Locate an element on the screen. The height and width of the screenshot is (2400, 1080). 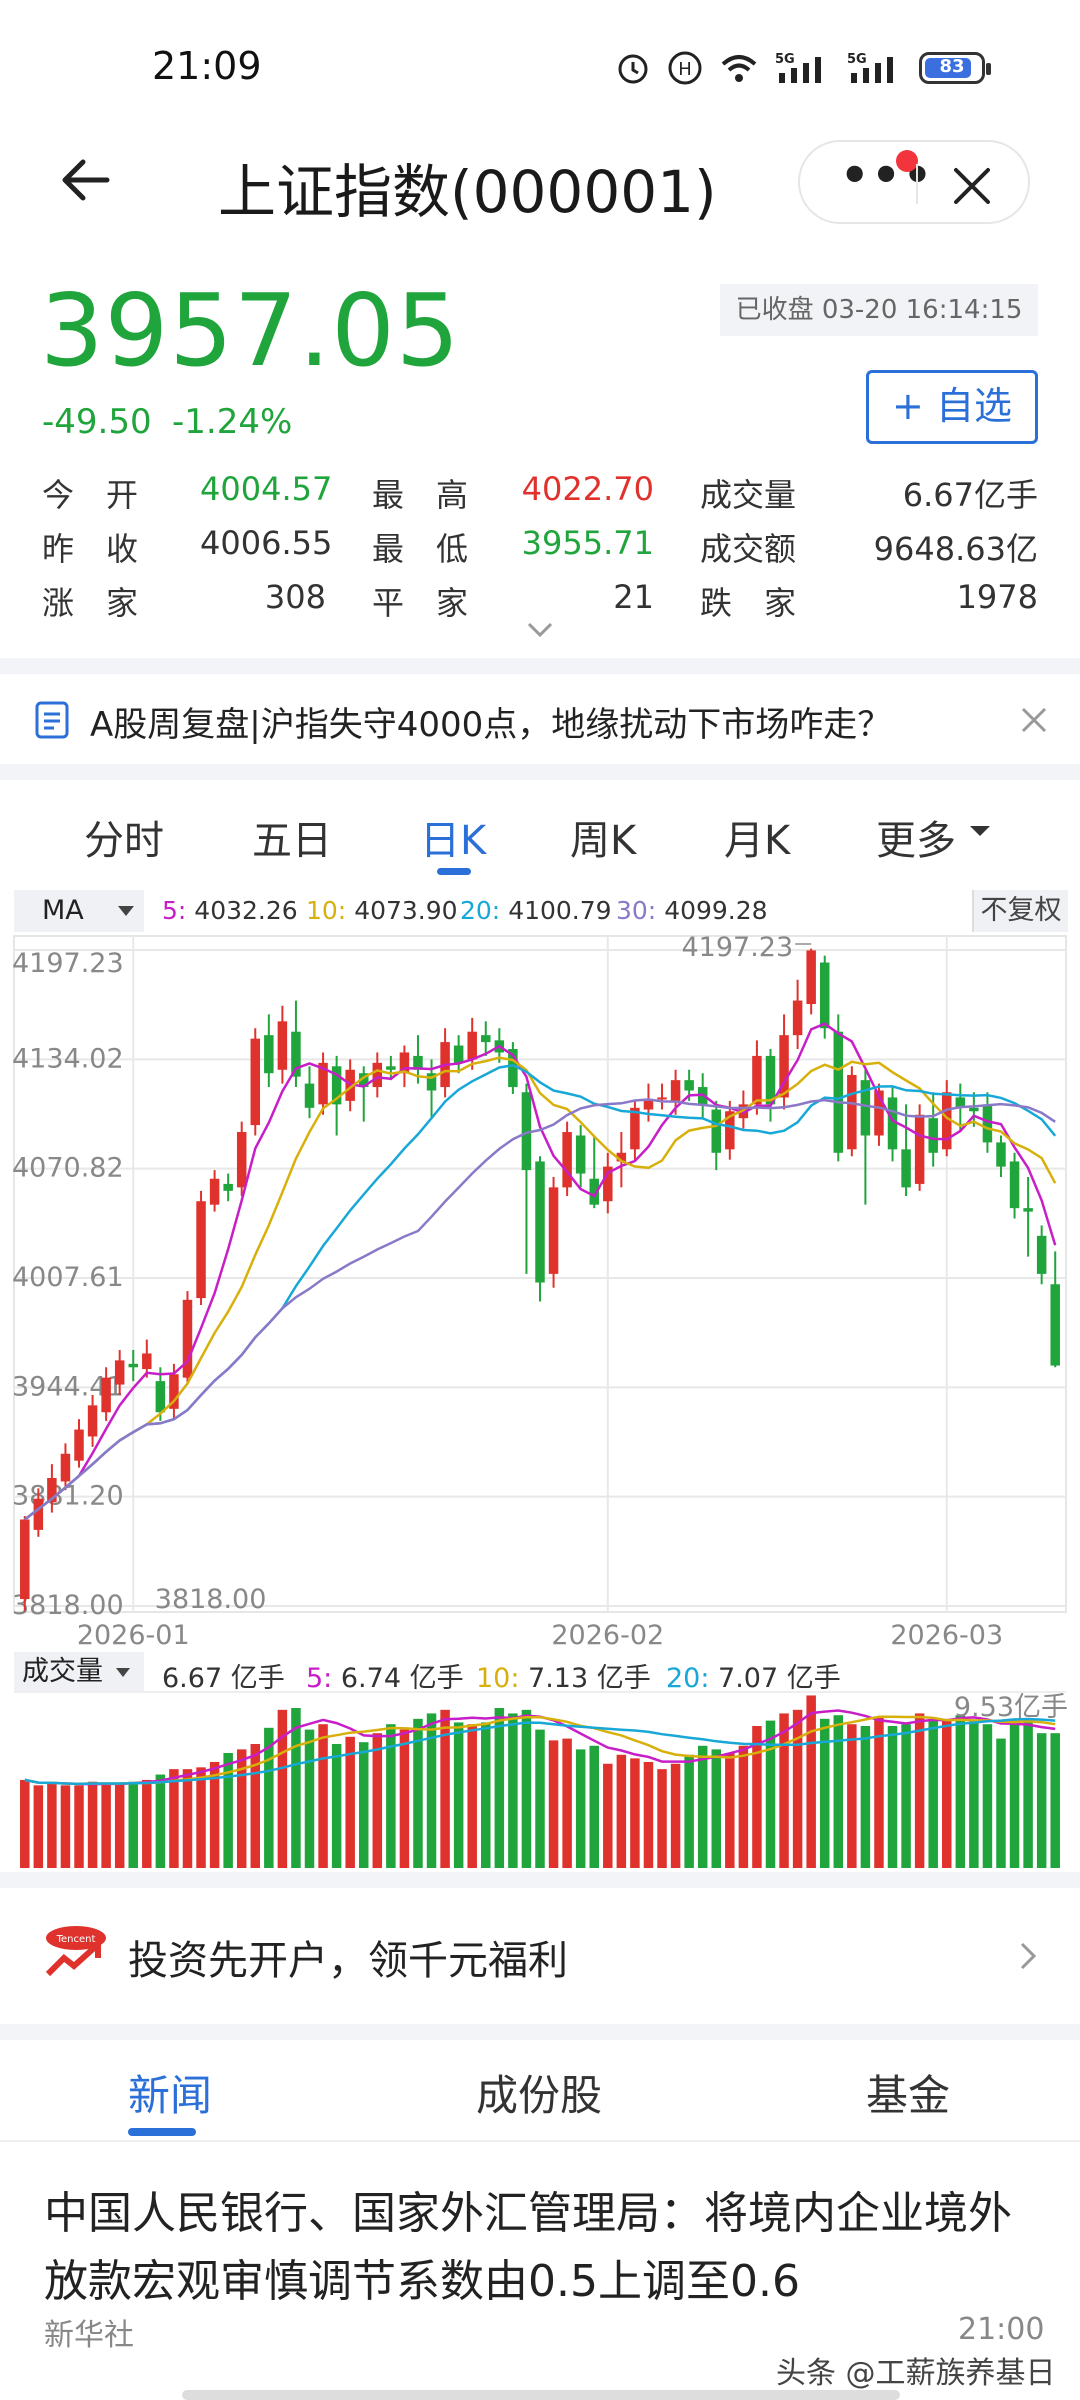
stat-value-up-count: 308 is located at coordinates (295, 597).